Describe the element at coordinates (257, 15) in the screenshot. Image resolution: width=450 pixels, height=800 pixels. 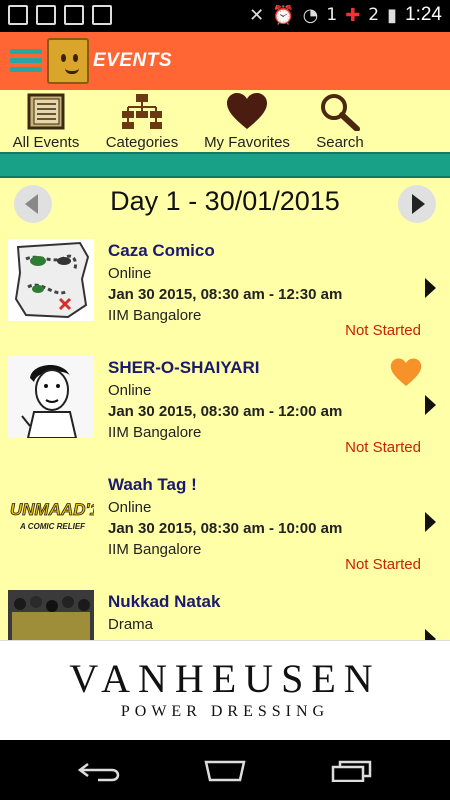
I see `mute-icon: ✕` at that location.